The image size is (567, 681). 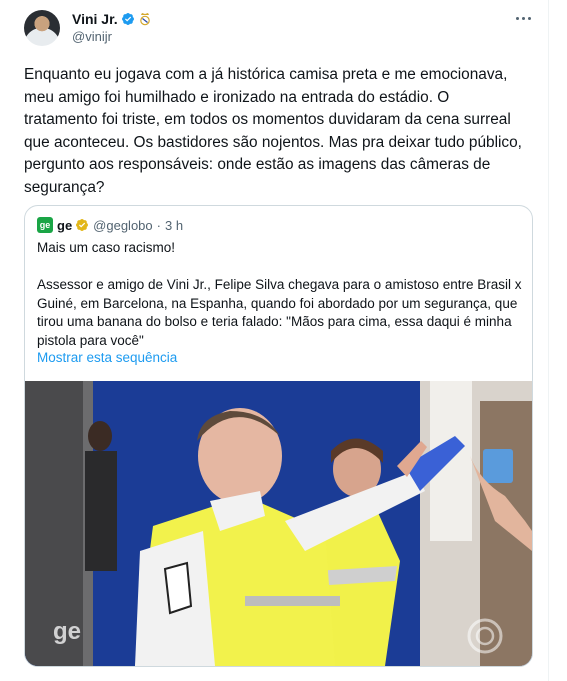 What do you see at coordinates (45, 225) in the screenshot?
I see `quote-avatar: ge` at bounding box center [45, 225].